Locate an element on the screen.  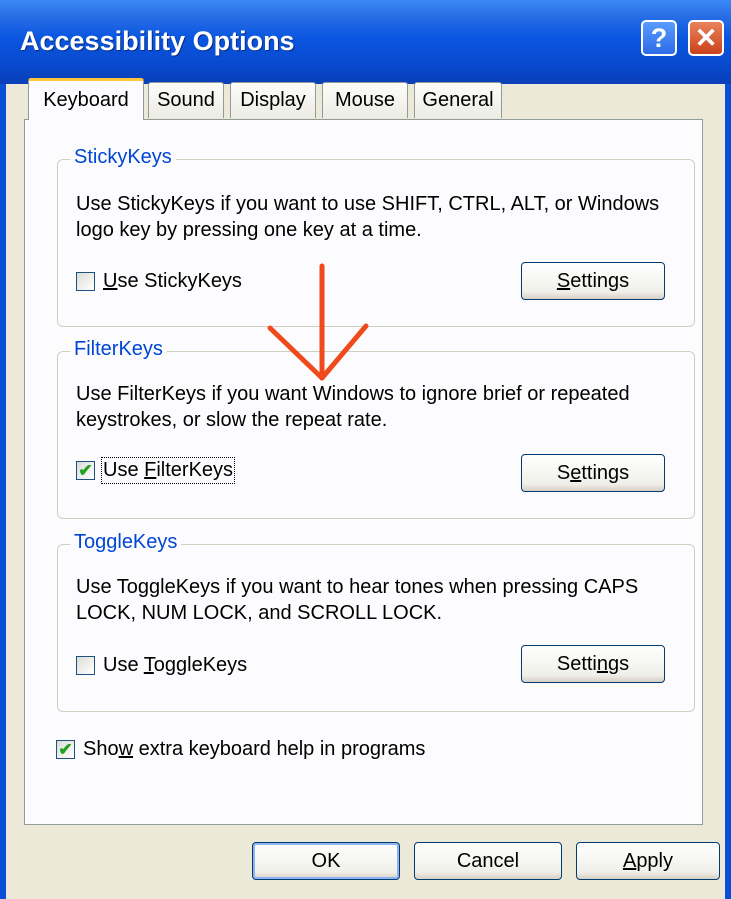
use-filterkeys-checkbox: ✔ Use FilterKeys is located at coordinates (156, 470).